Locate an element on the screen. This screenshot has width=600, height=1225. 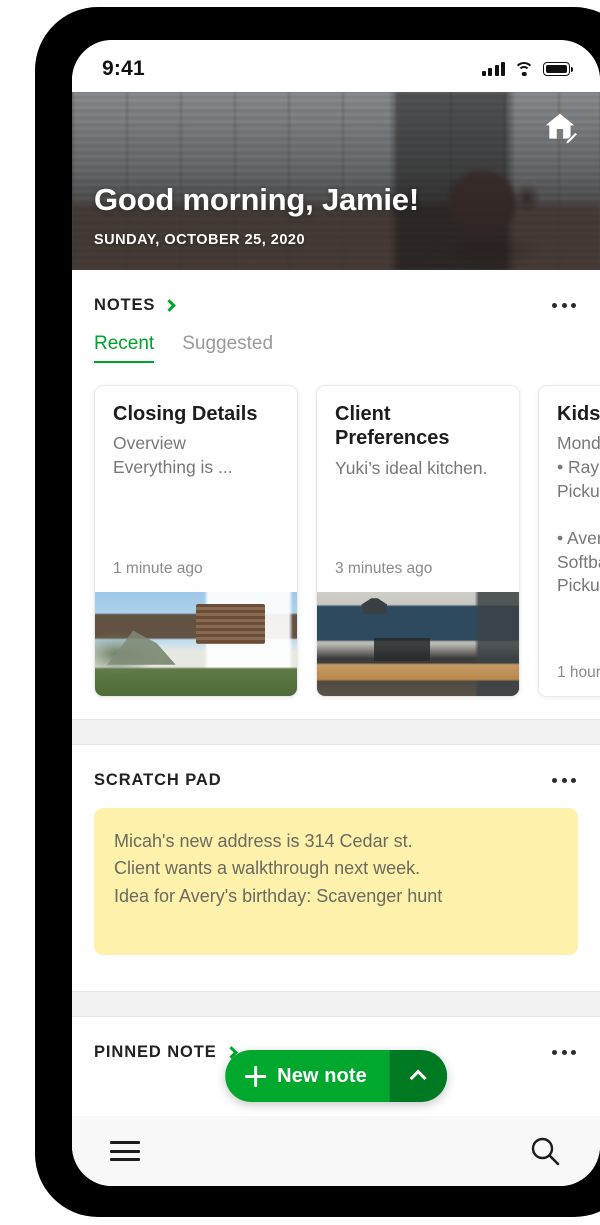
chevron-up-icon is located at coordinates (418, 1078).